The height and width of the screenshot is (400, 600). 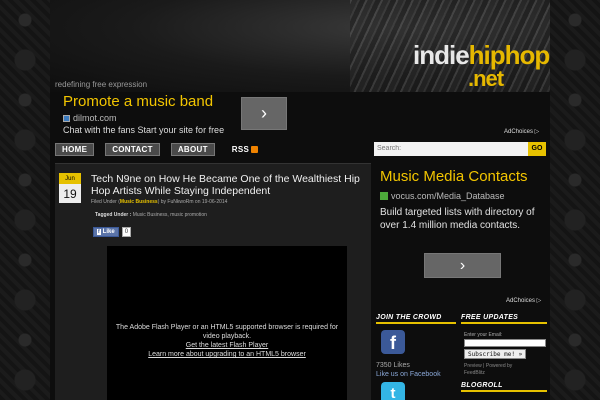 I want to click on post-date-day: 19, so click(x=70, y=193).